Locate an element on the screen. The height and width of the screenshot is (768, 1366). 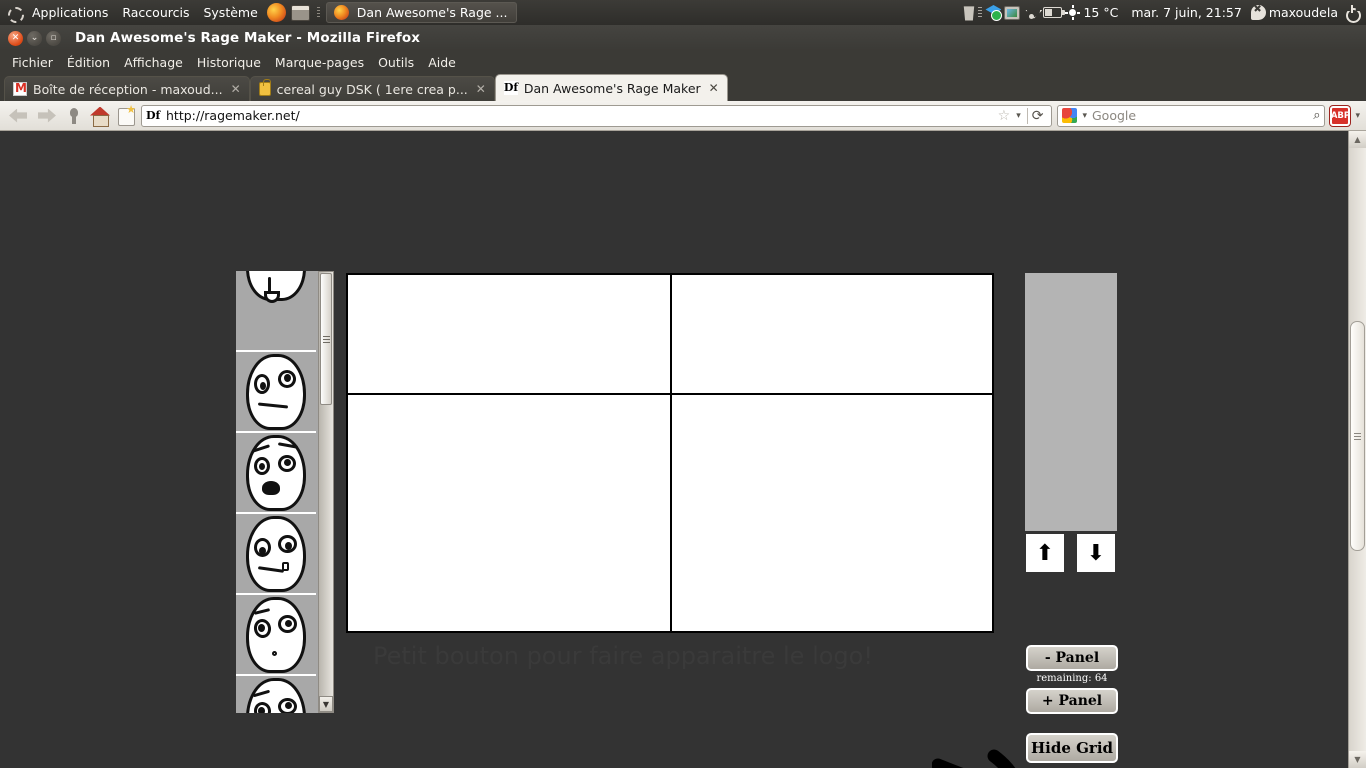
user-name-label: maxoudela is located at coordinates (1305, 12).